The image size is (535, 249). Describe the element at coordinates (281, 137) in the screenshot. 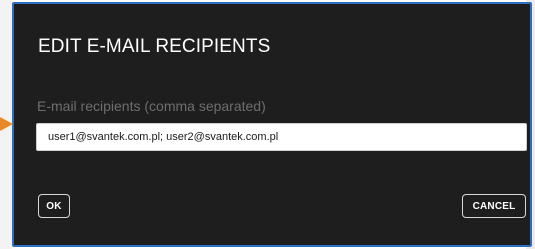

I see `recipients-input` at that location.